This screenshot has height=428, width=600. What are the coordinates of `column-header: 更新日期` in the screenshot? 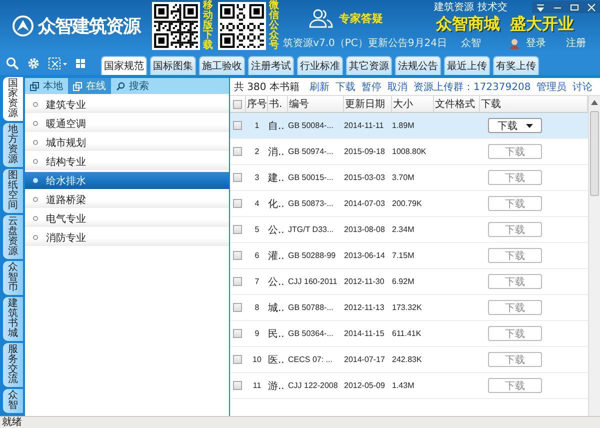 It's located at (368, 104).